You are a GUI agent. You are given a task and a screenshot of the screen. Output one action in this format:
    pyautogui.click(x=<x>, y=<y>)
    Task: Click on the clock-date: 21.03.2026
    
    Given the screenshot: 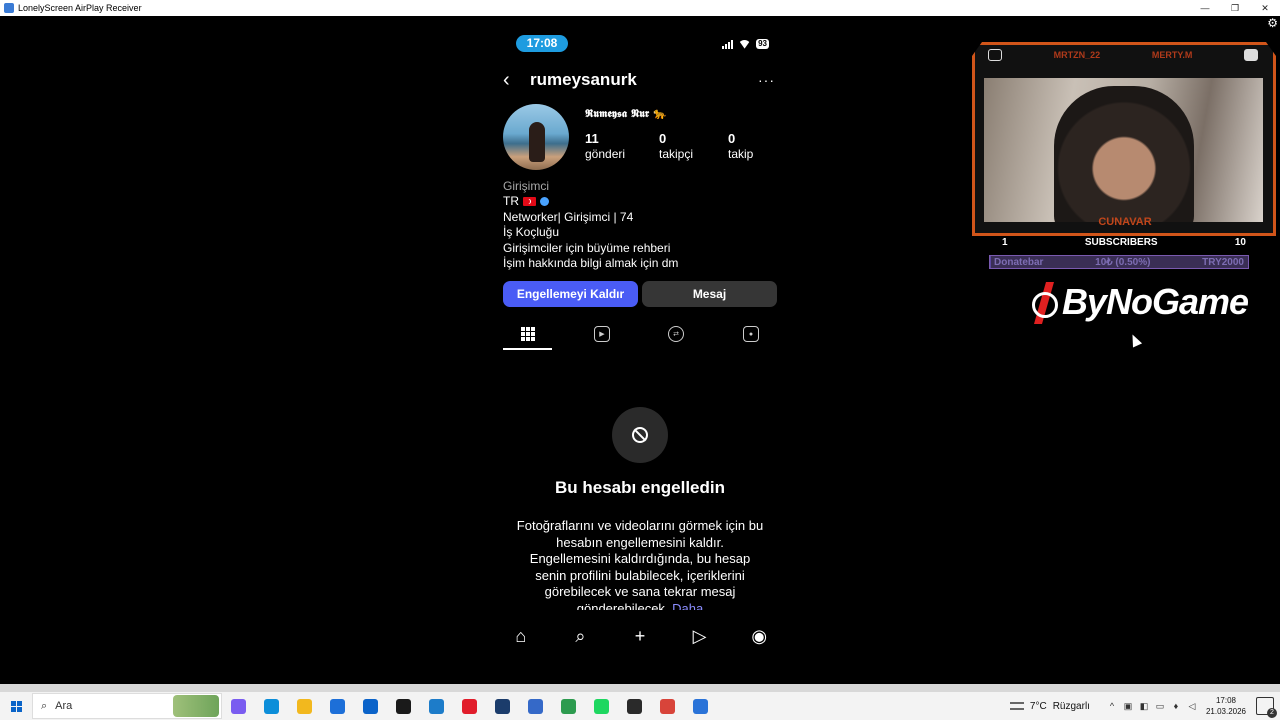 What is the action you would take?
    pyautogui.click(x=1225, y=711)
    